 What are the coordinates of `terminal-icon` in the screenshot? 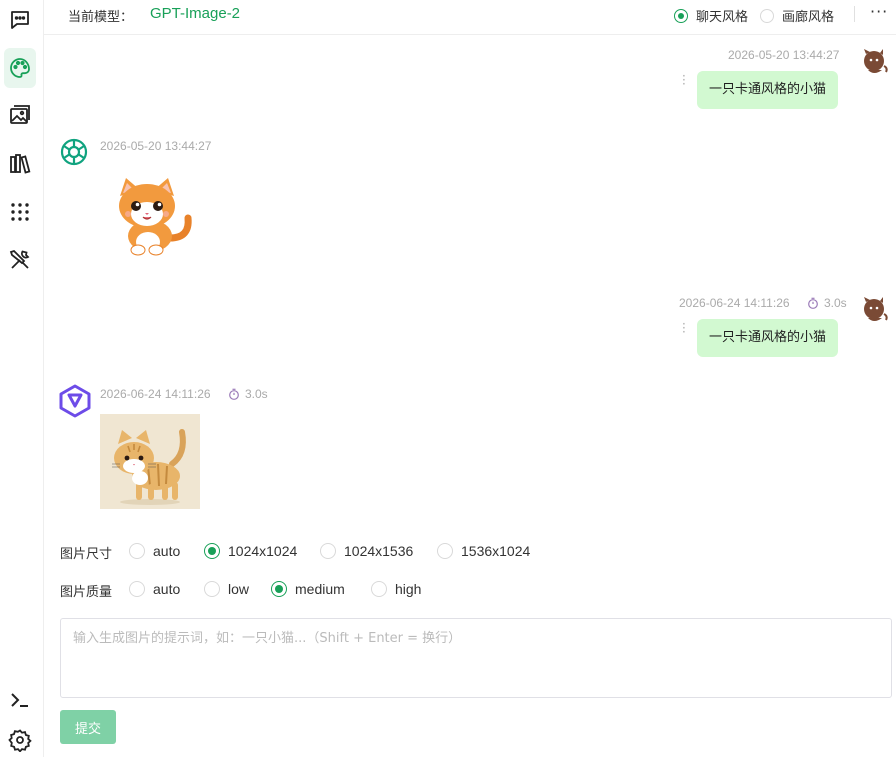 It's located at (19, 700).